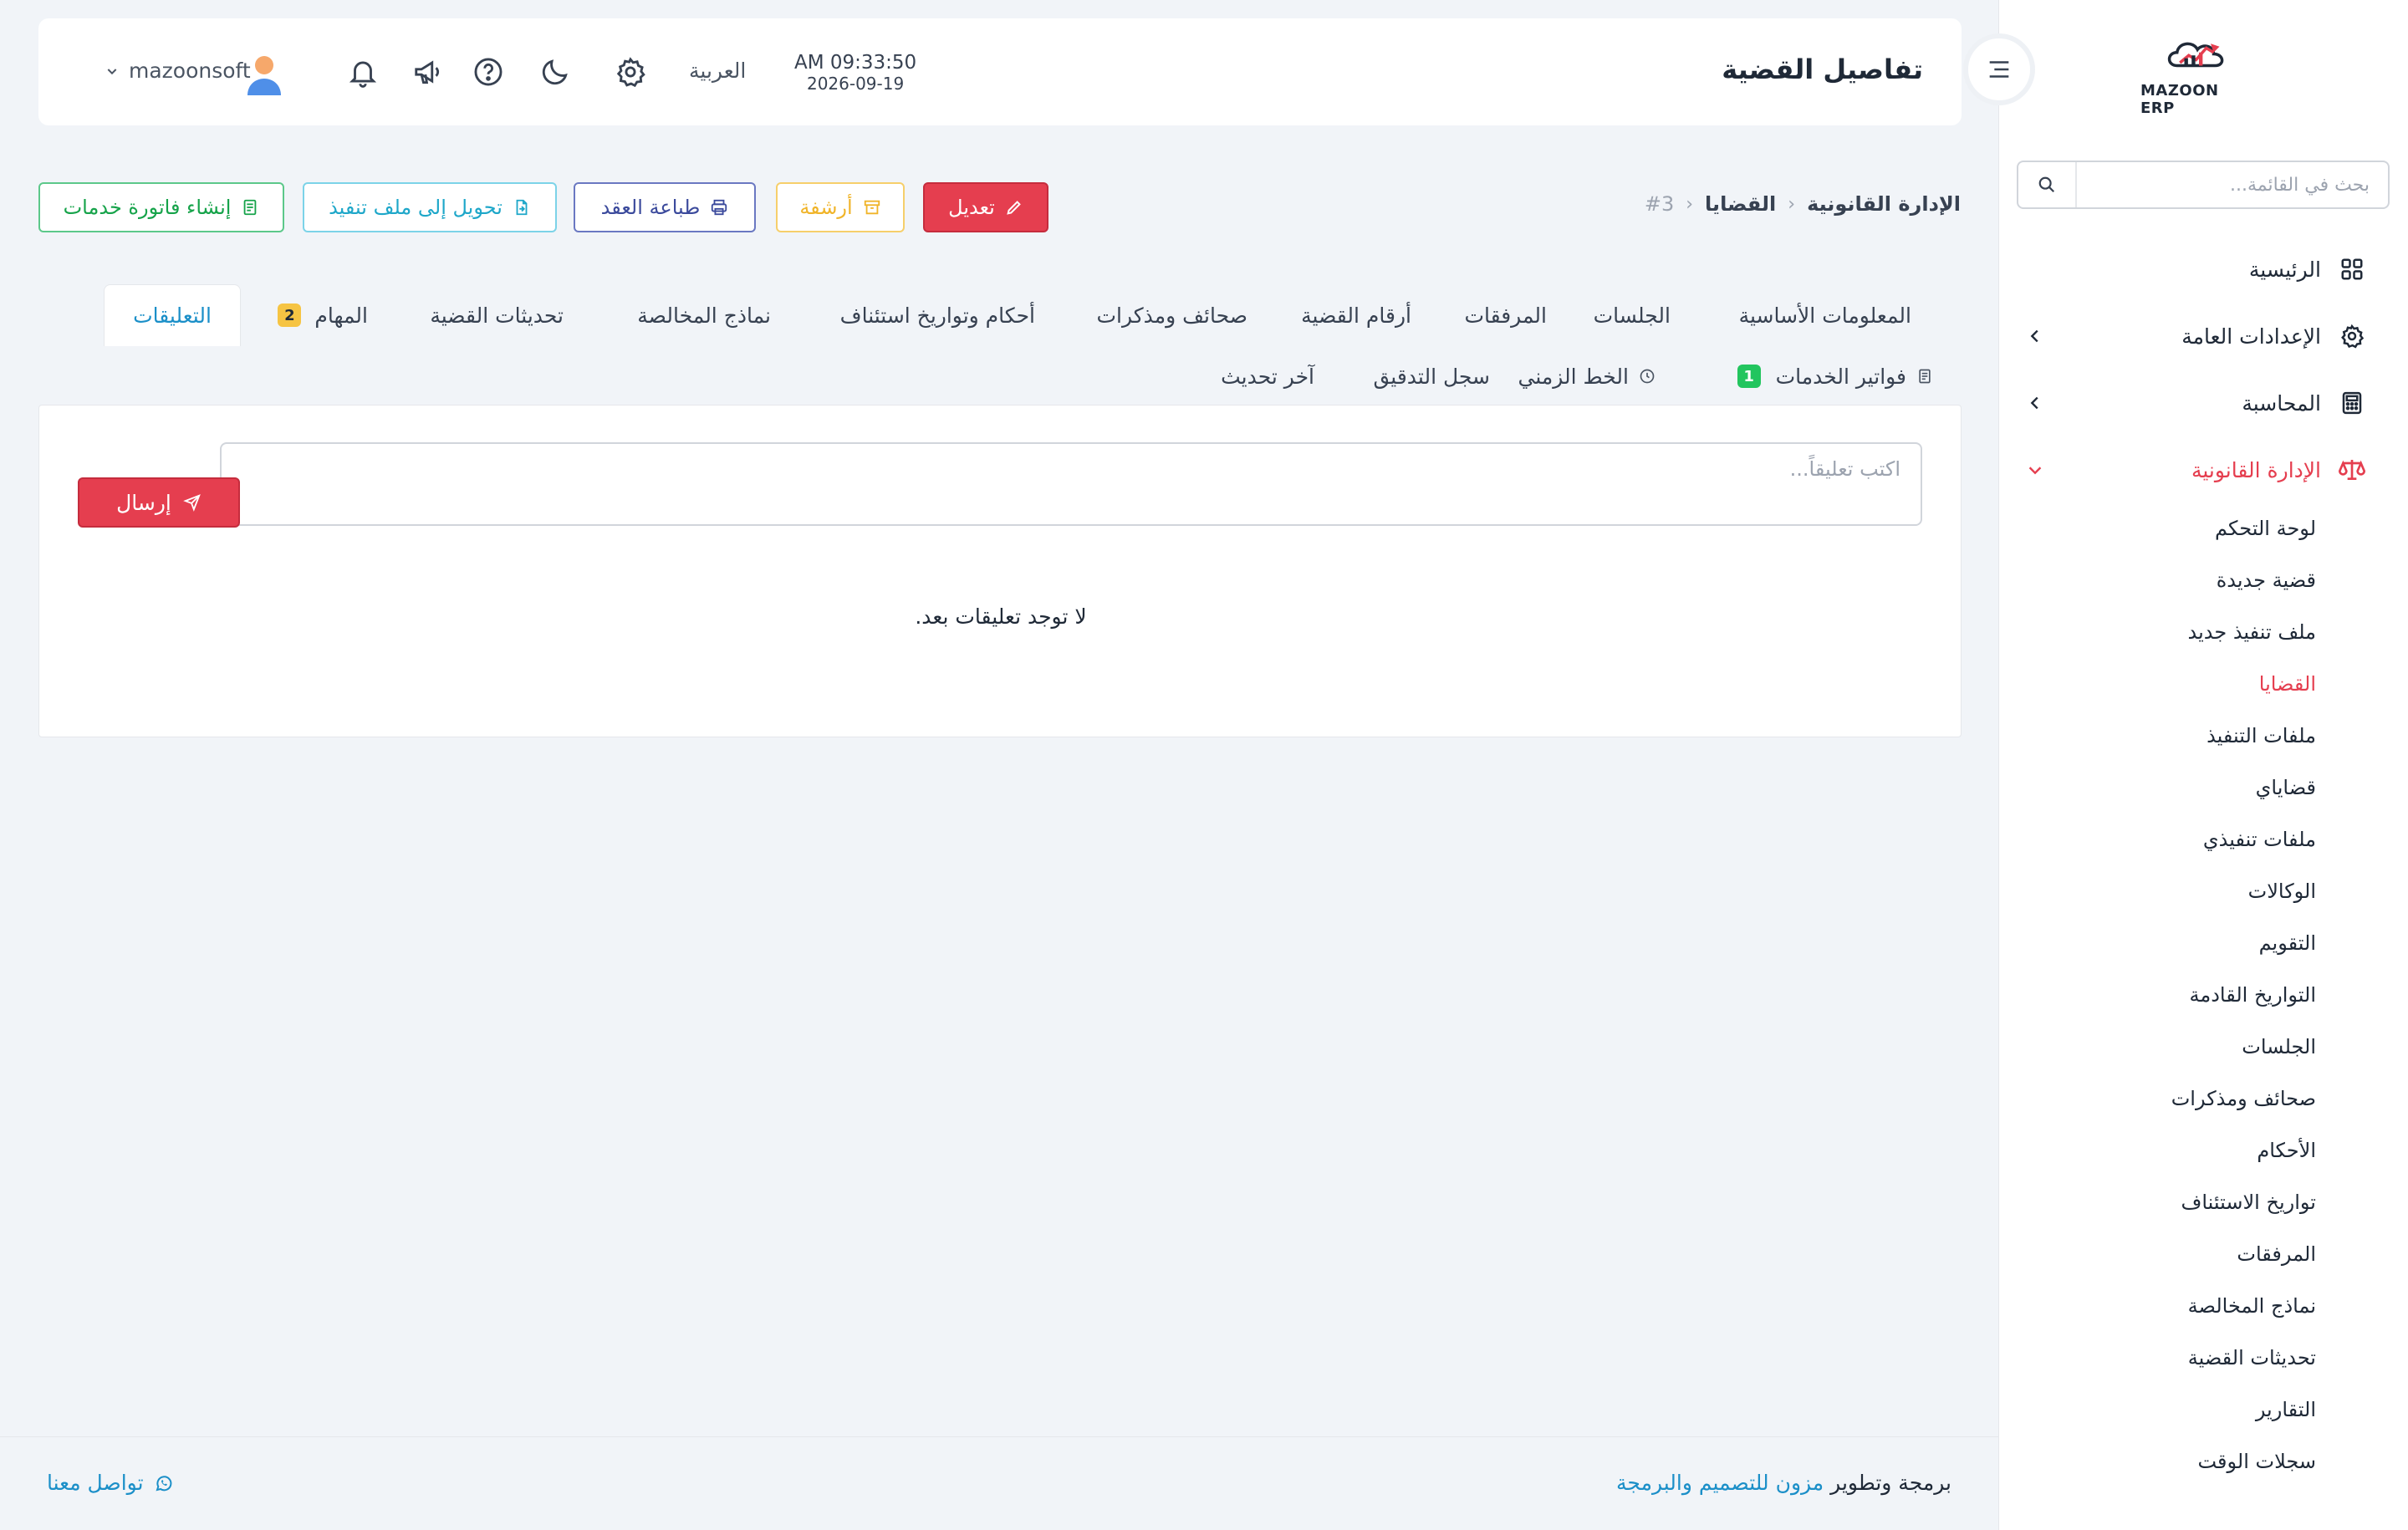 Image resolution: width=2408 pixels, height=1530 pixels. Describe the element at coordinates (2277, 1254) in the screenshot. I see `subitem-attachments: المرفقات` at that location.